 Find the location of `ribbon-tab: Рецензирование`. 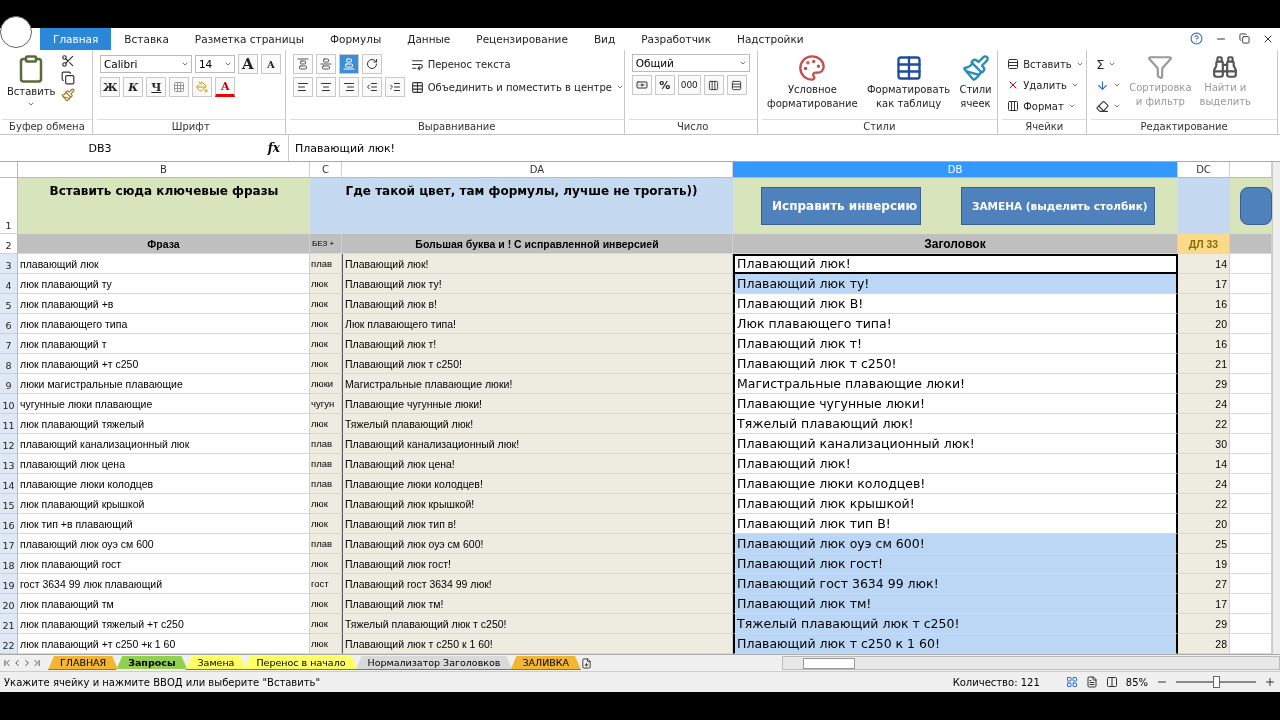

ribbon-tab: Рецензирование is located at coordinates (522, 39).